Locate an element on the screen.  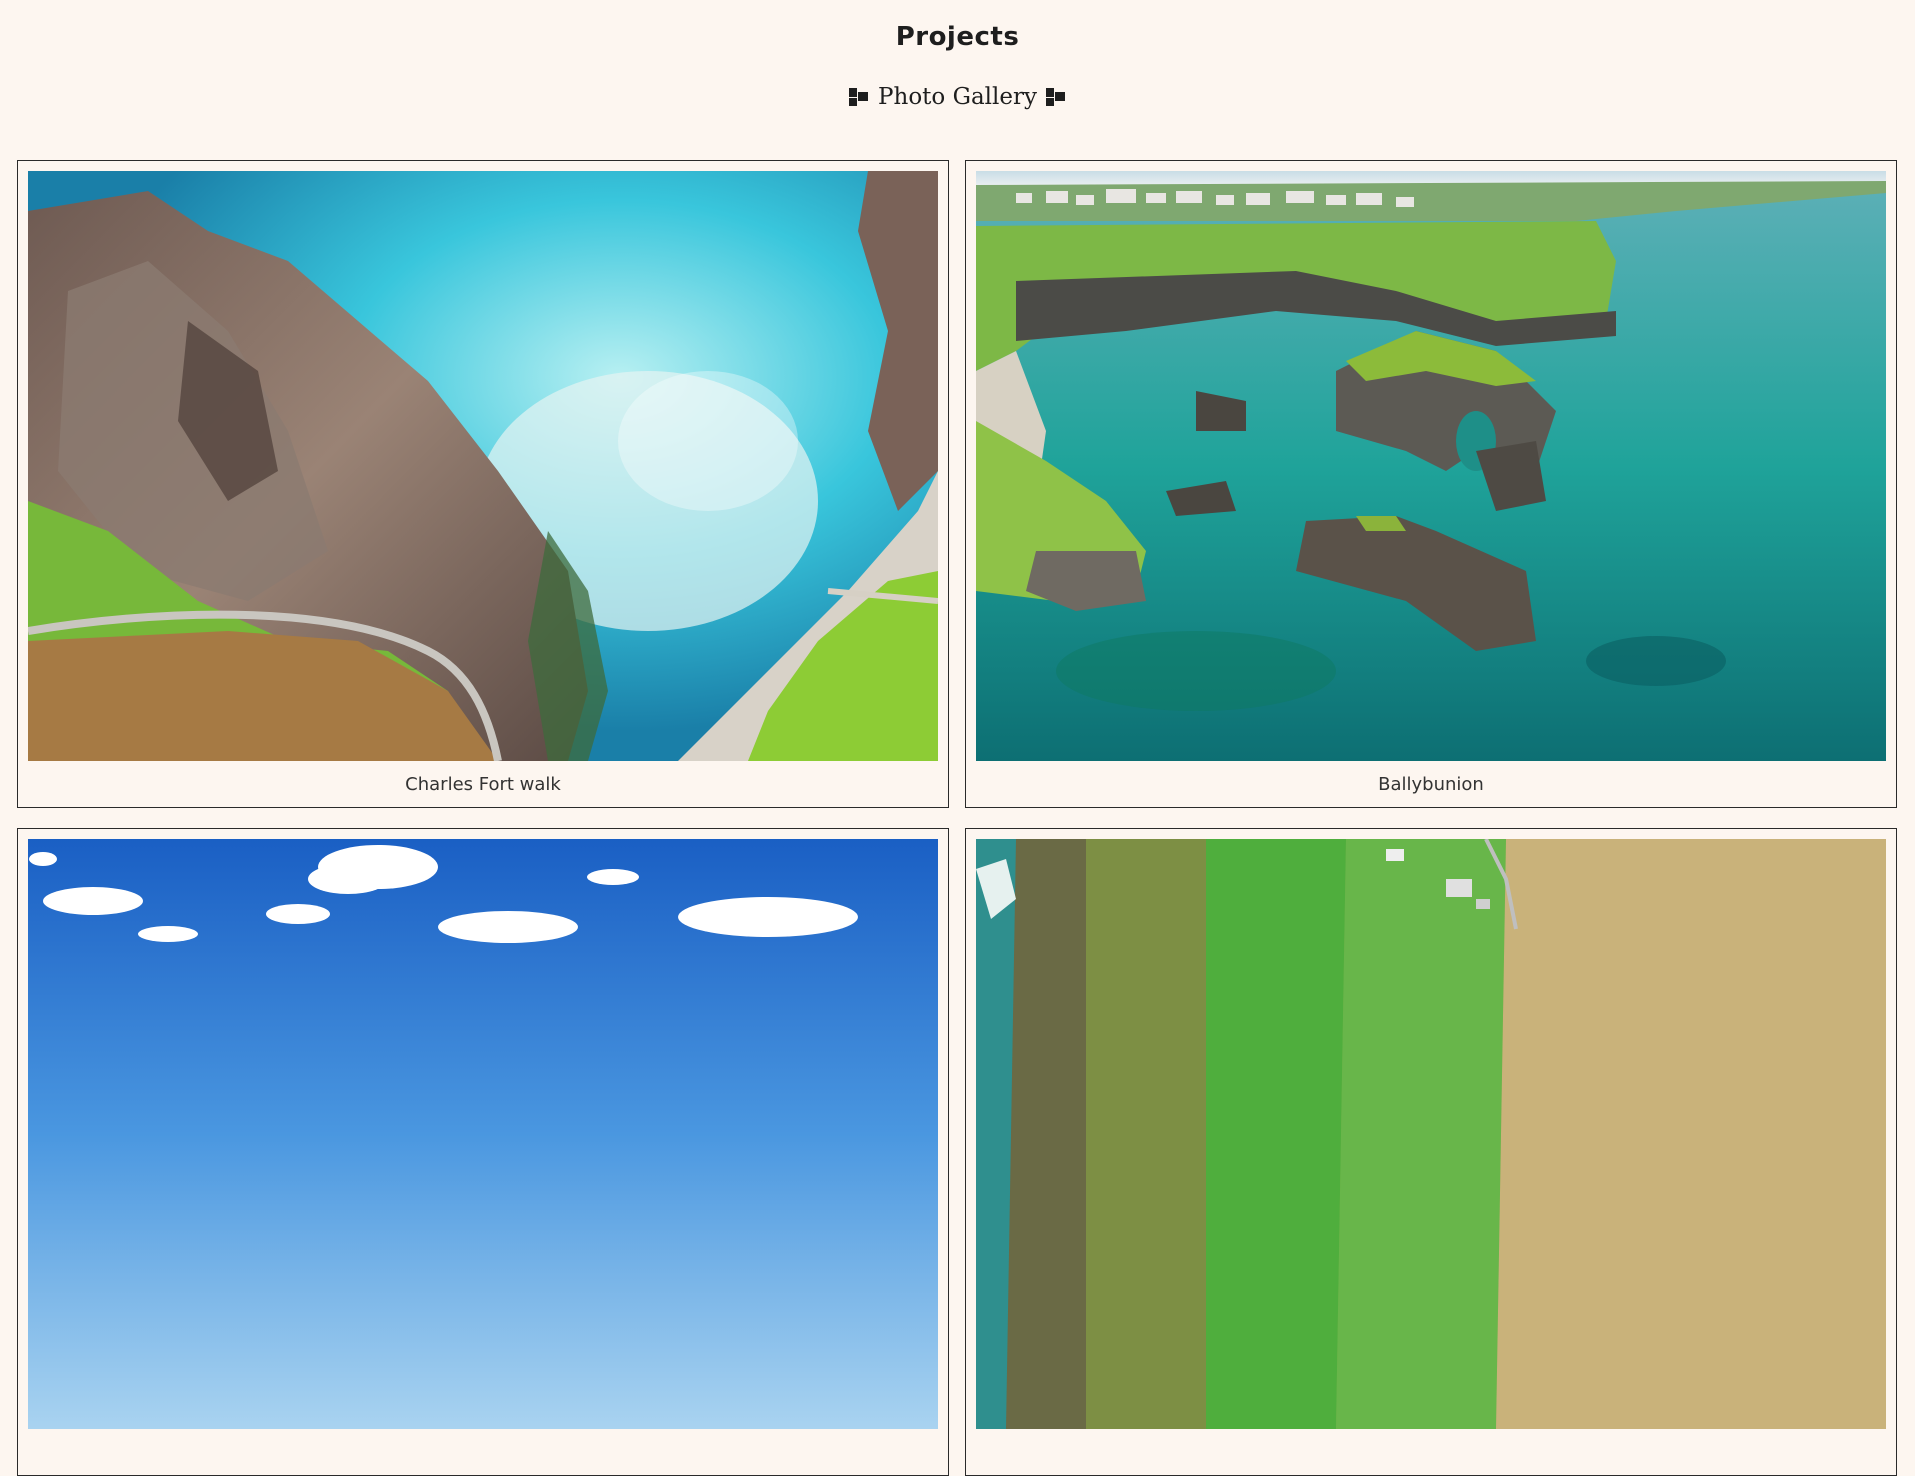
gallery-heading: Photo Gallery is located at coordinates (957, 97).